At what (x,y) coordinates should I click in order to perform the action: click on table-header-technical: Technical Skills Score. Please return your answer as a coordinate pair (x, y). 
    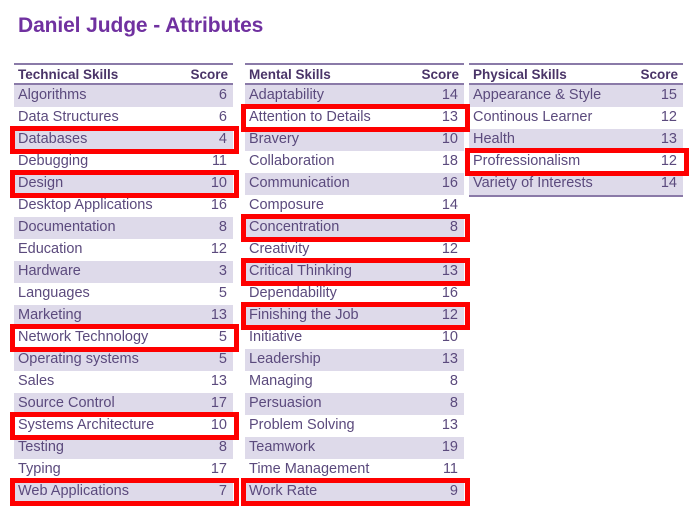
    Looking at the image, I should click on (123, 74).